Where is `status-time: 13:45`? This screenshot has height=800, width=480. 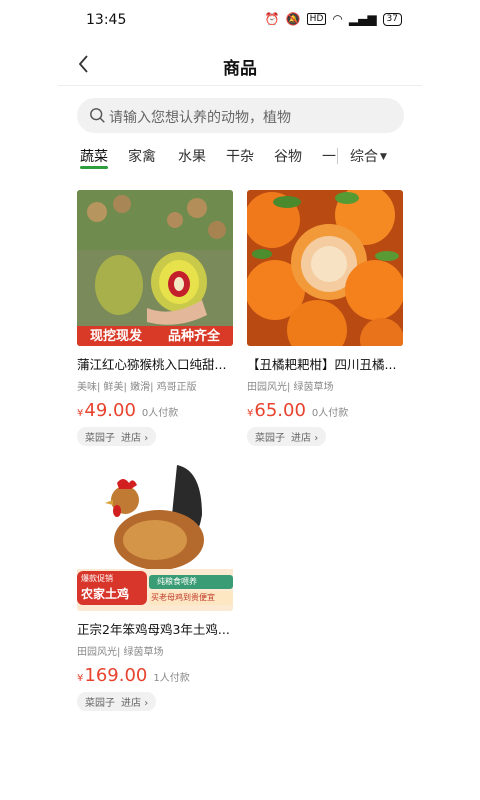
status-time: 13:45 is located at coordinates (106, 20).